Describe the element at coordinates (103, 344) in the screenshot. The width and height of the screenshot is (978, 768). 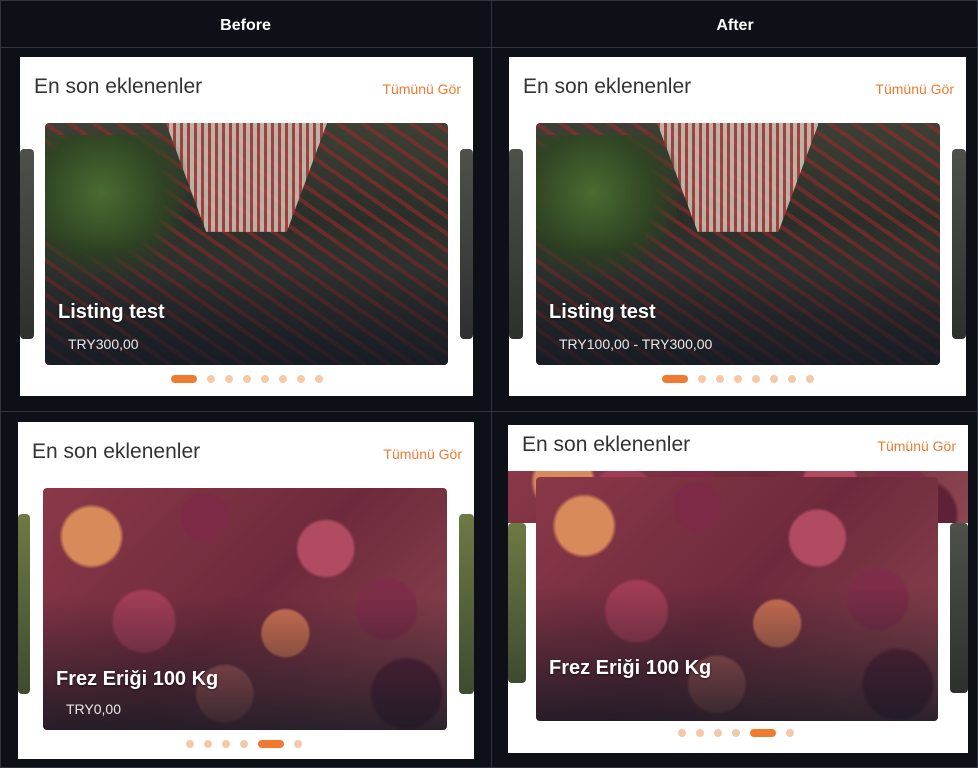
I see `listing-price: TRY300,00` at that location.